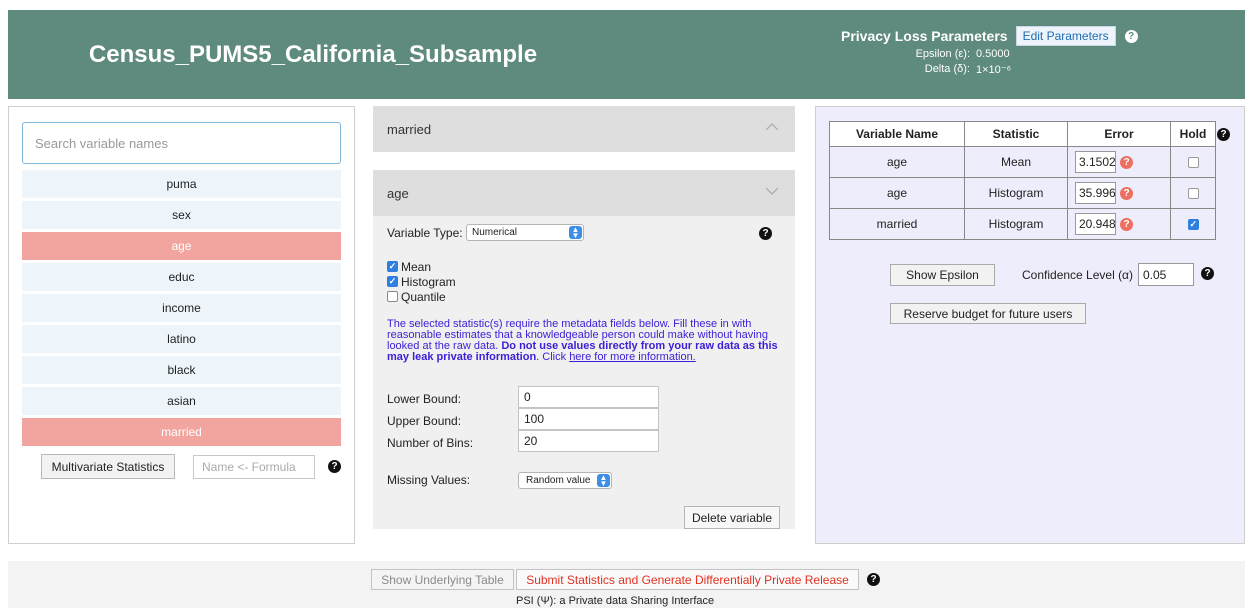 The height and width of the screenshot is (608, 1253). What do you see at coordinates (1166, 274) in the screenshot?
I see `confidence-level-input: 0.05` at bounding box center [1166, 274].